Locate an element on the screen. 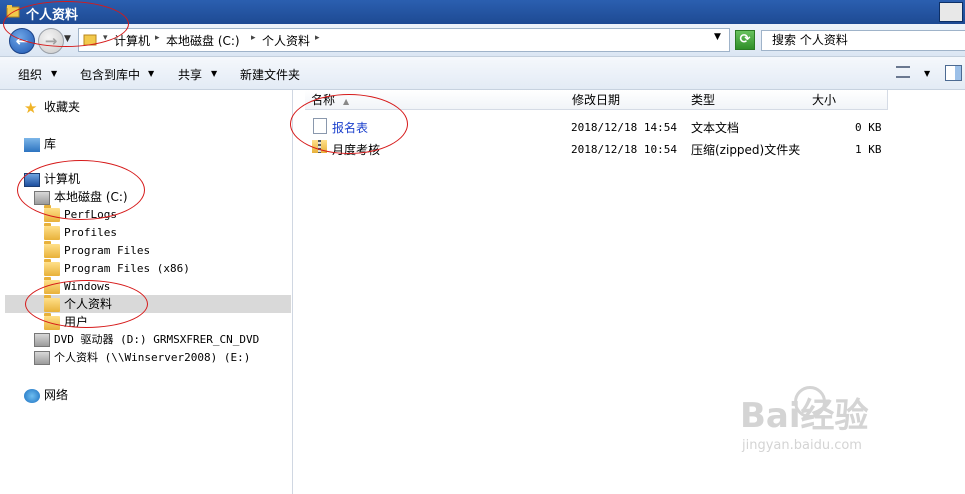 This screenshot has height=494, width=965. breadcrumb-computer: 计算机 is located at coordinates (132, 40).